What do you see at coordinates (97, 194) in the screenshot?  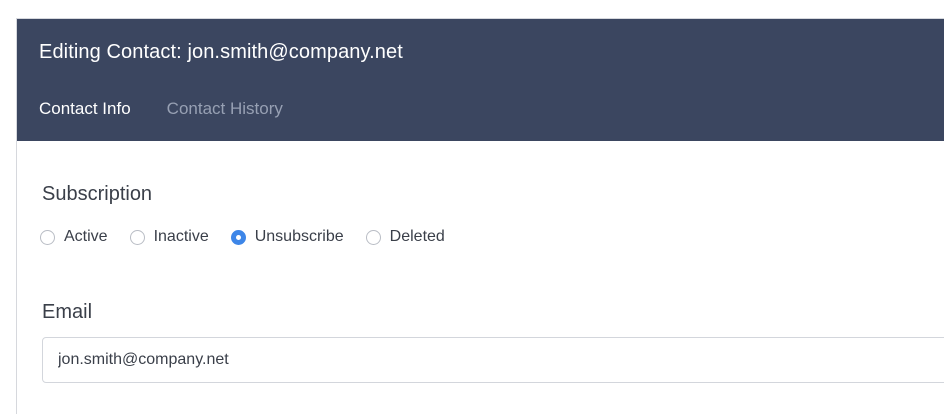 I see `subscription-label: Subscription` at bounding box center [97, 194].